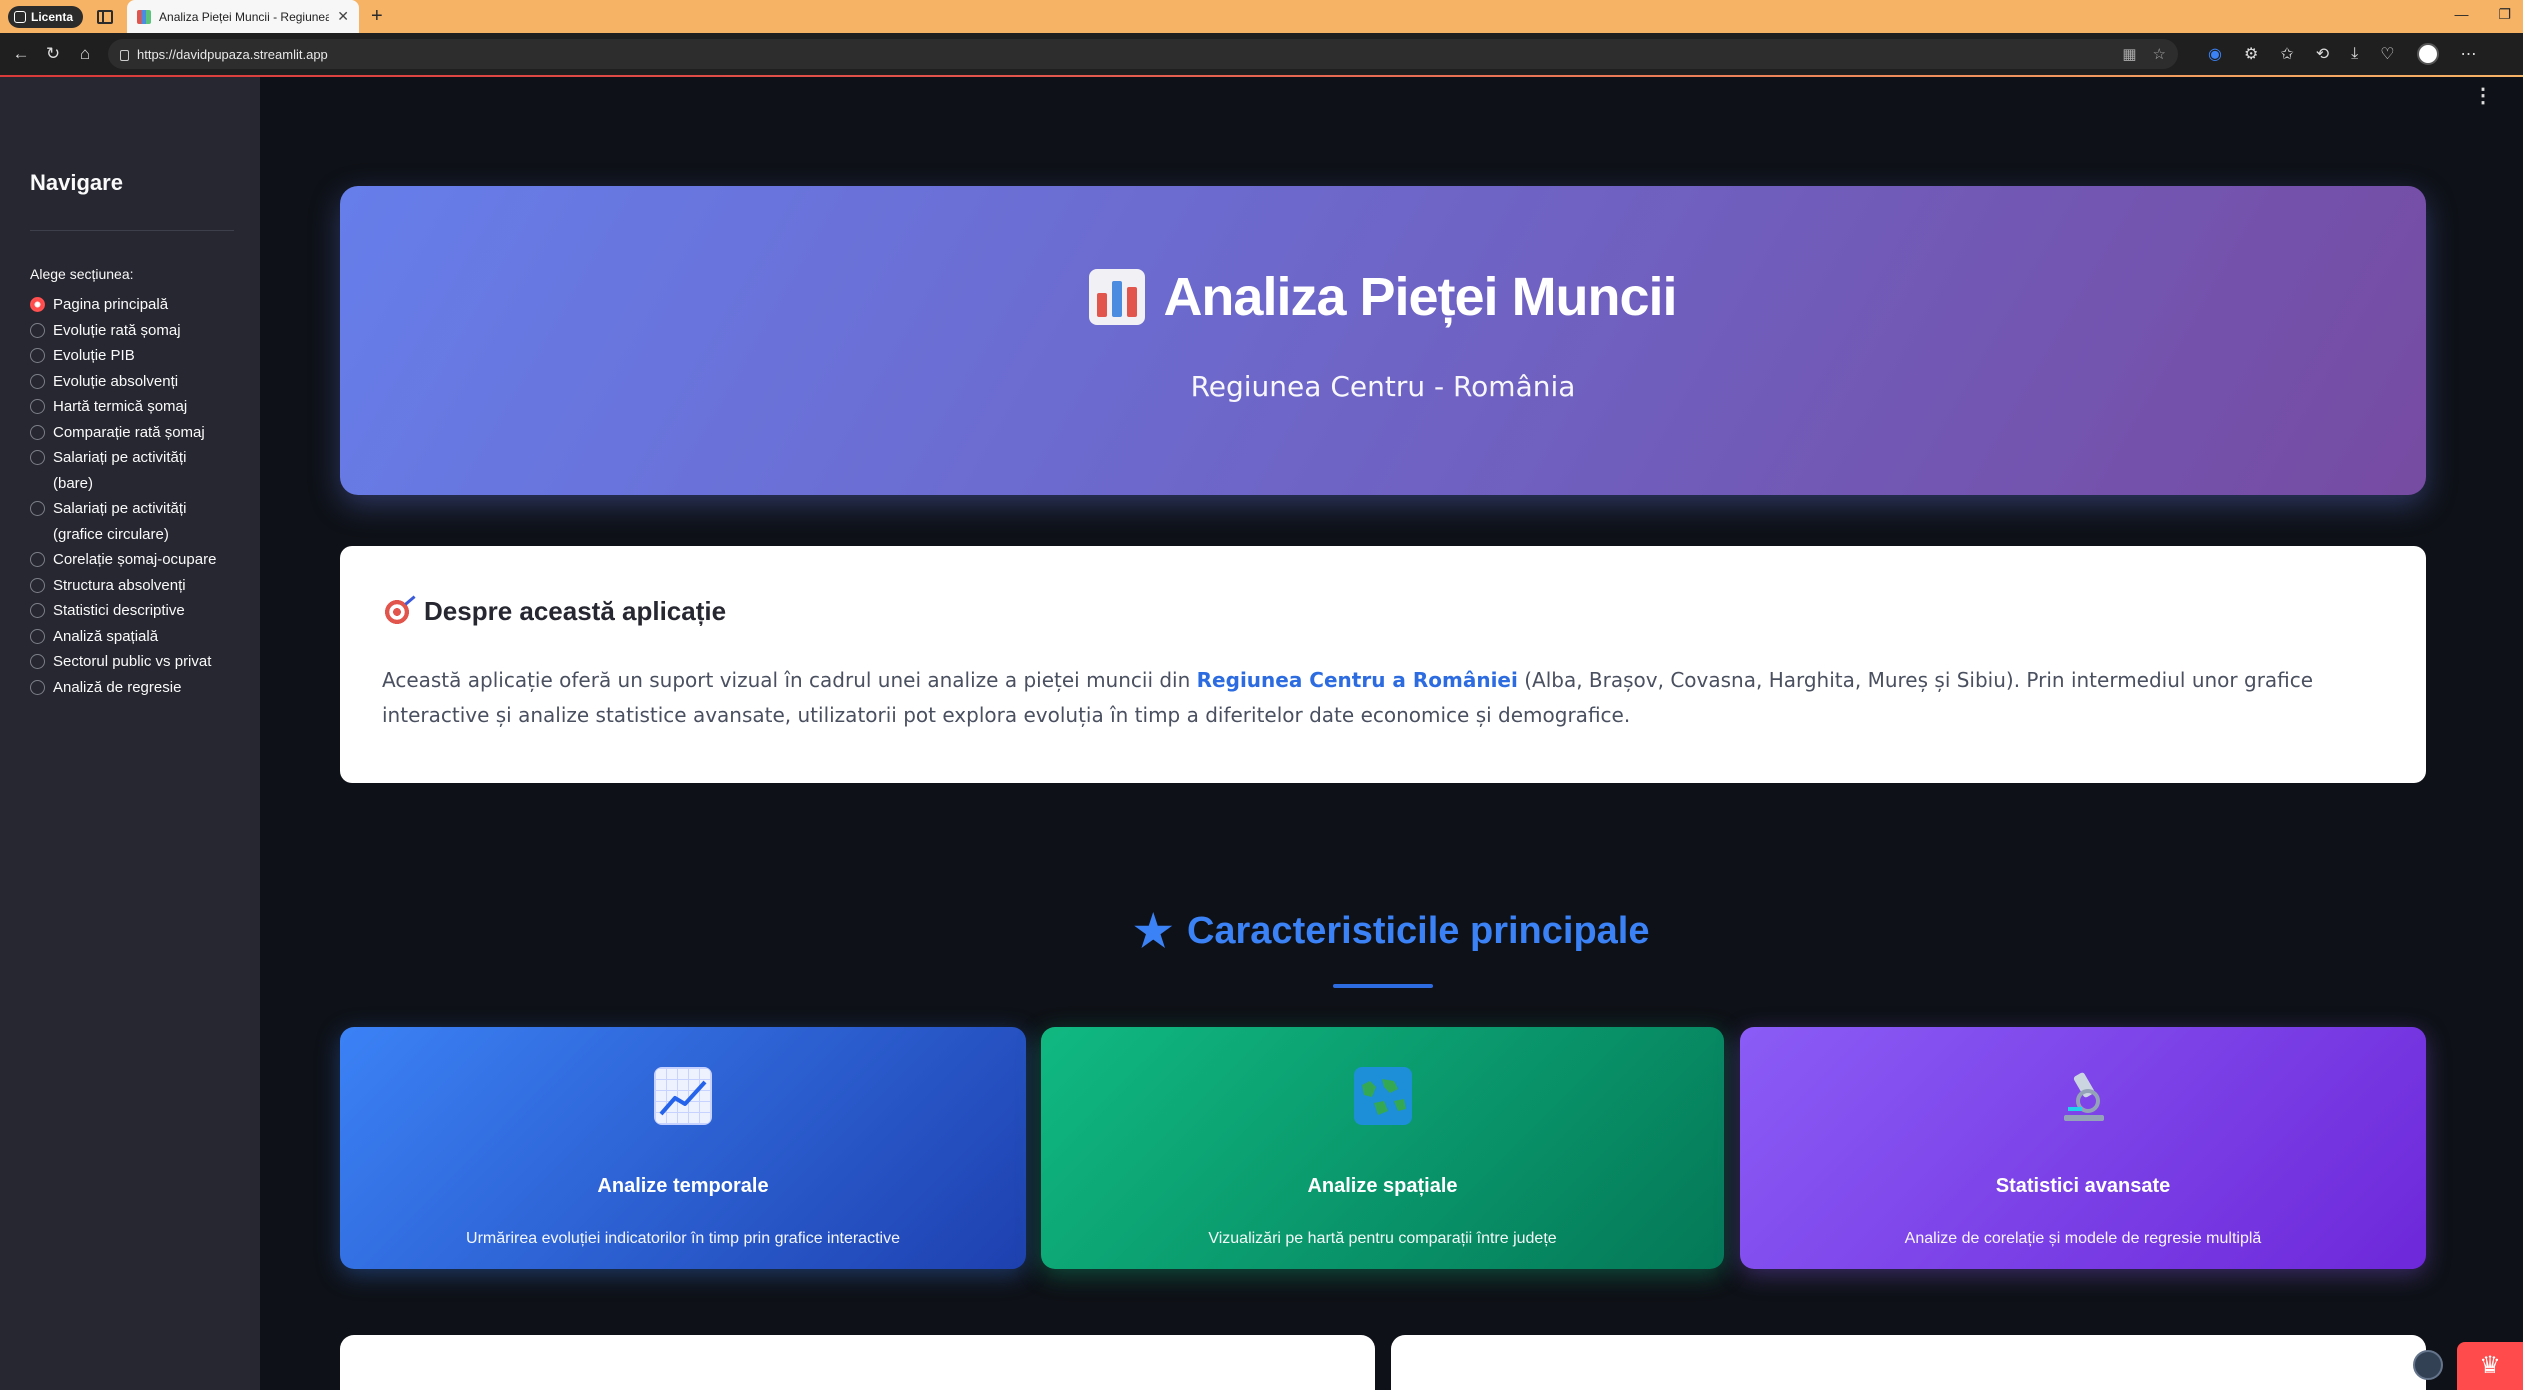 The width and height of the screenshot is (2523, 1390). Describe the element at coordinates (2461, 14) in the screenshot. I see `minimize-icon: —` at that location.